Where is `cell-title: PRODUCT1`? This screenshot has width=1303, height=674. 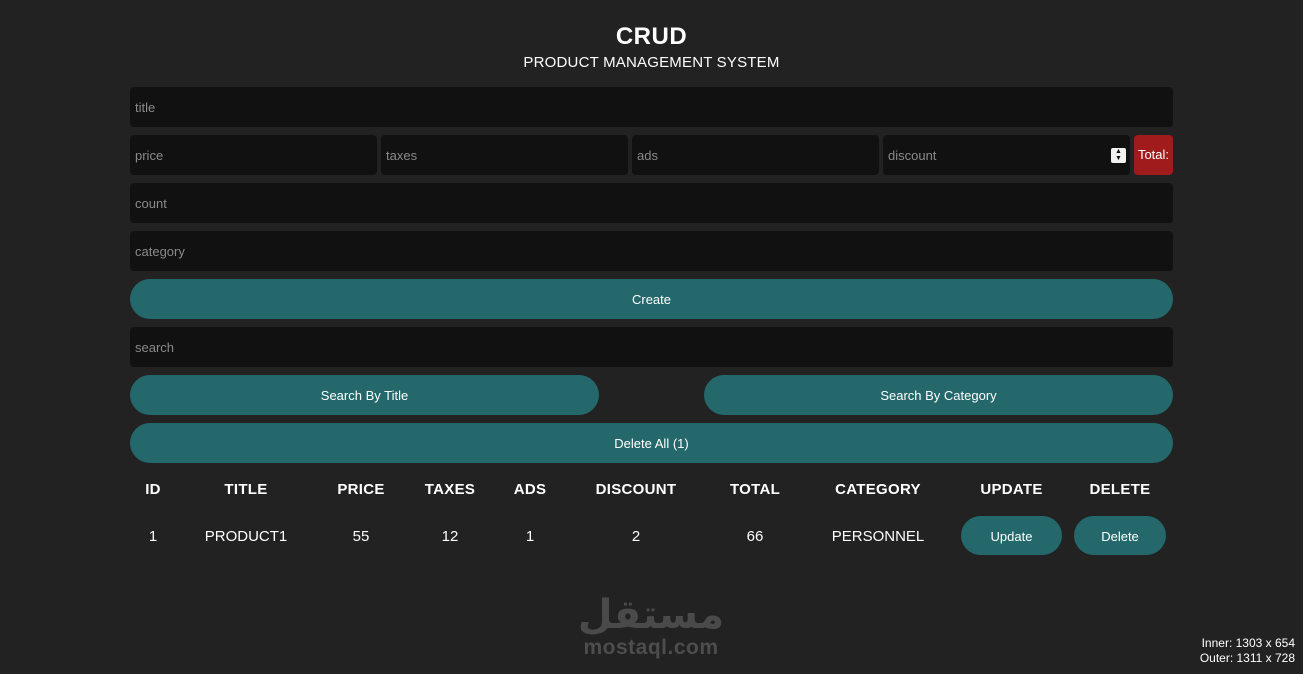
cell-title: PRODUCT1 is located at coordinates (246, 536).